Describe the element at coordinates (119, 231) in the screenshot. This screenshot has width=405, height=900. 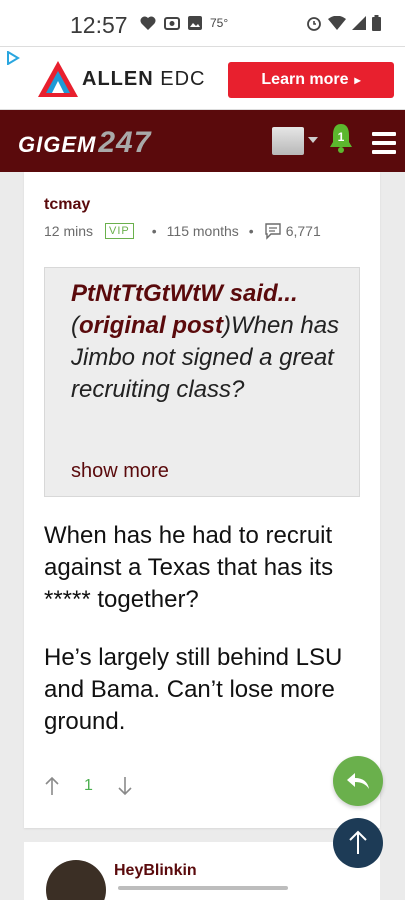
I see `vip-badge: VIP` at that location.